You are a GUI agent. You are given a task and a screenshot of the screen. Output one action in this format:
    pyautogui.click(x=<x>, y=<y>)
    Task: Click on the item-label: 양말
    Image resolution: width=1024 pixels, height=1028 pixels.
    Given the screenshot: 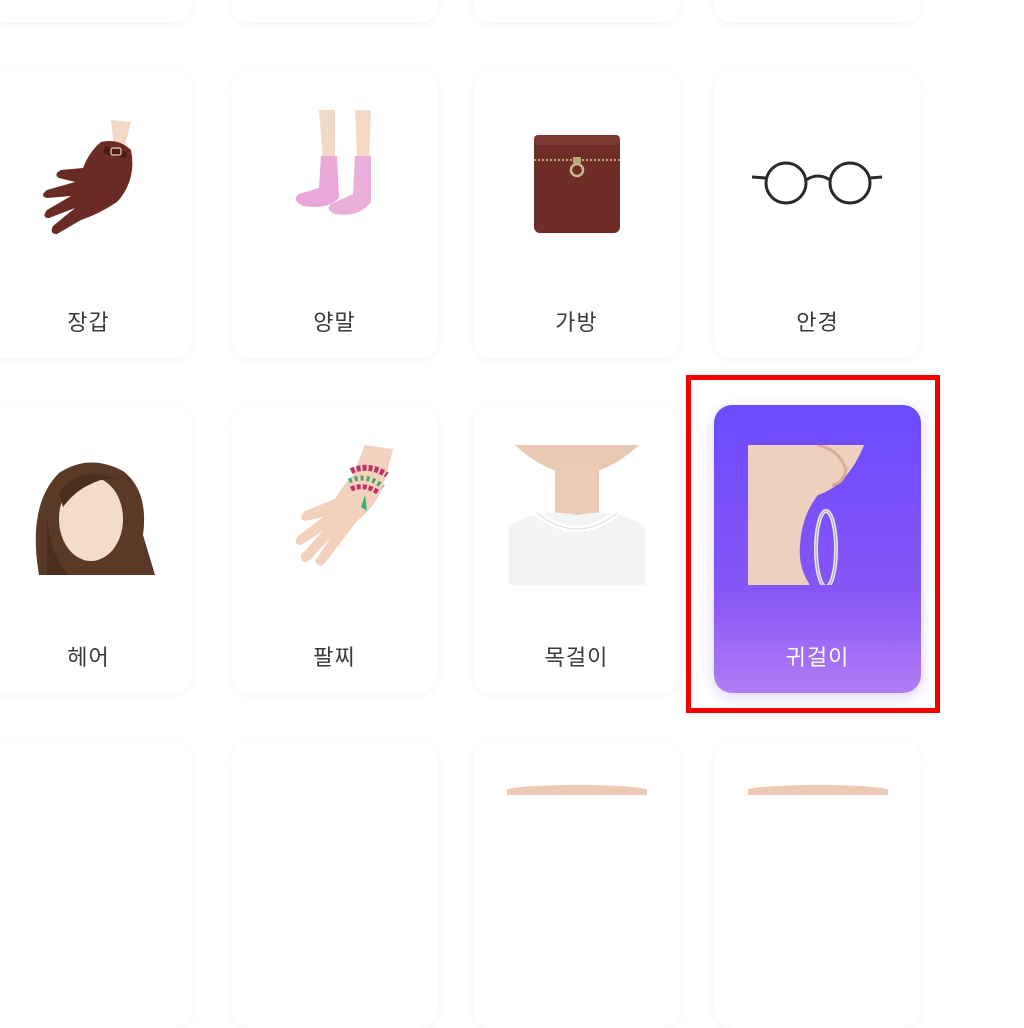 What is the action you would take?
    pyautogui.click(x=334, y=323)
    